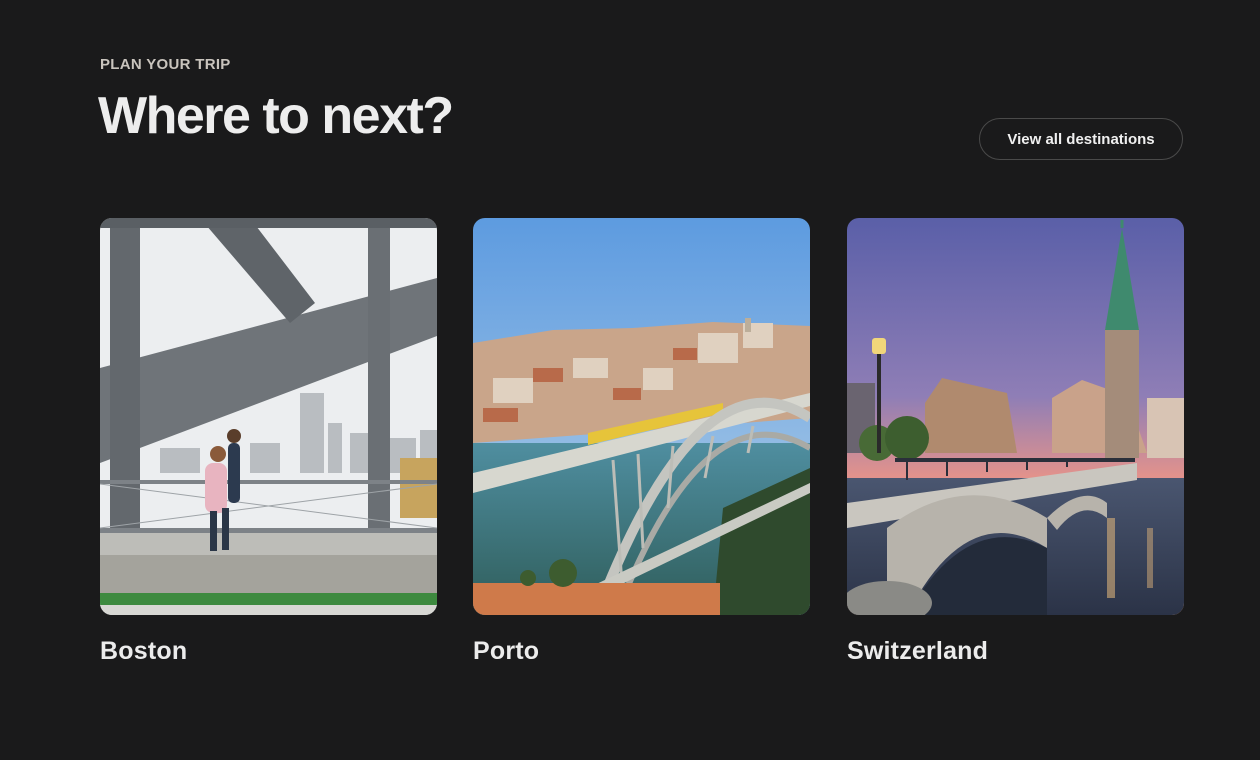 The width and height of the screenshot is (1260, 760). What do you see at coordinates (1015, 651) in the screenshot?
I see `destination-name-switzerland: Switzerland` at bounding box center [1015, 651].